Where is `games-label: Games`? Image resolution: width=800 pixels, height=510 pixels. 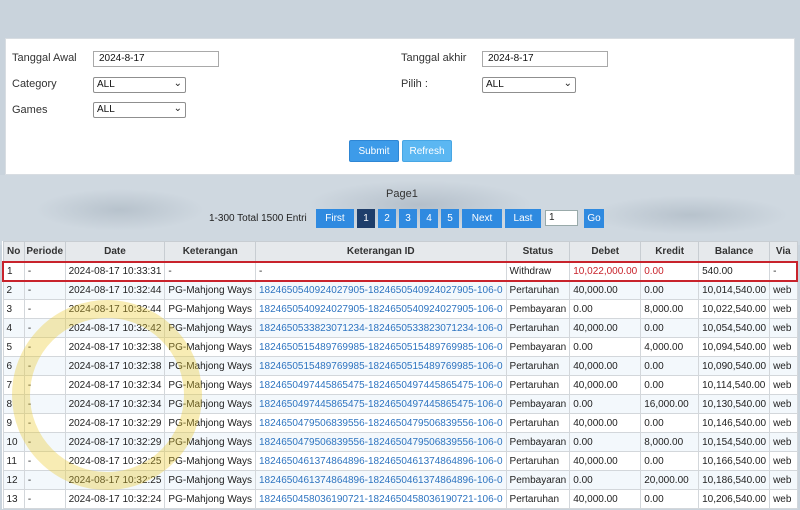 games-label: Games is located at coordinates (30, 110).